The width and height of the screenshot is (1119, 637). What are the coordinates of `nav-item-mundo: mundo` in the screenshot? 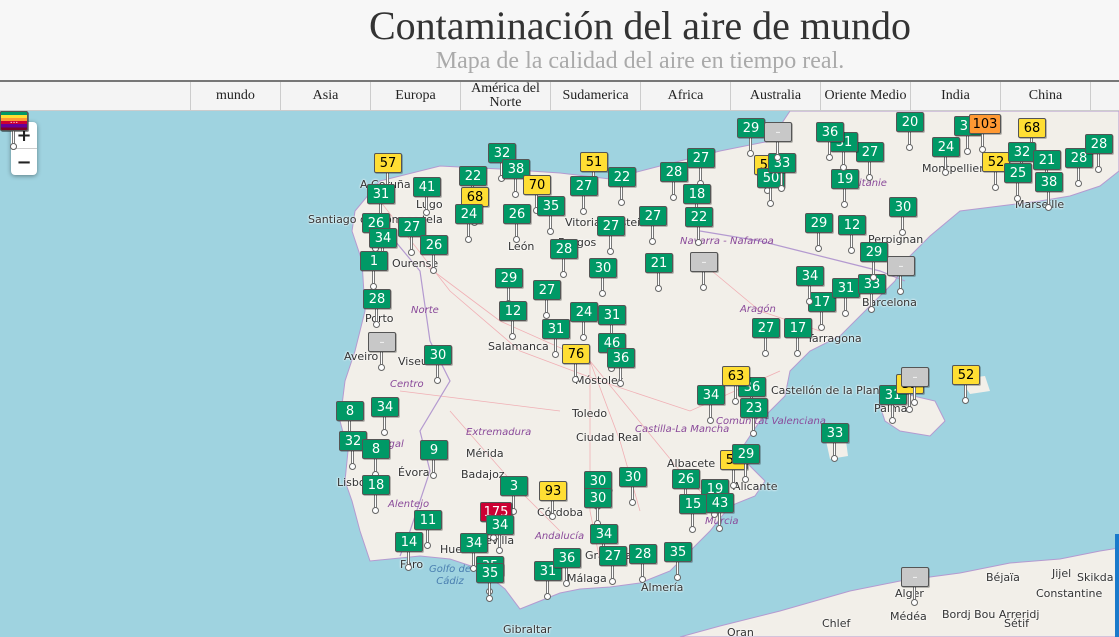 It's located at (235, 96).